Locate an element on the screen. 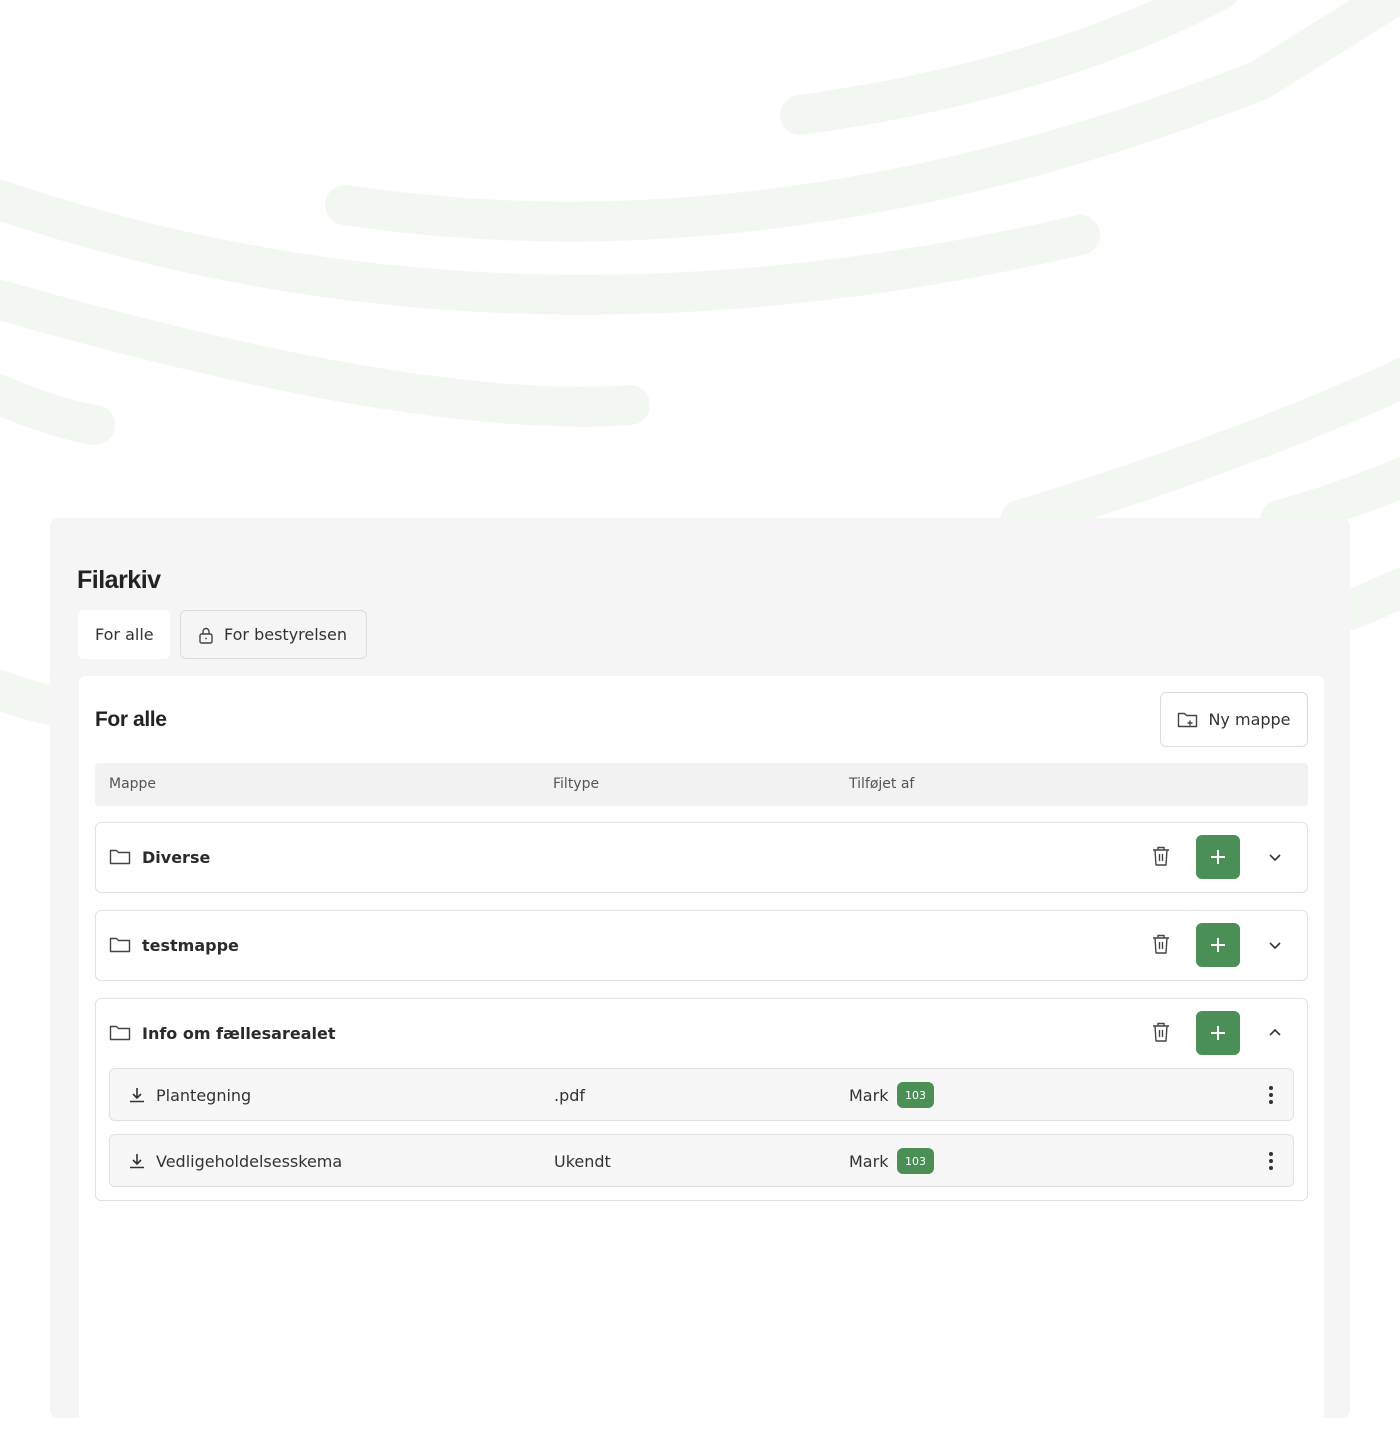 The width and height of the screenshot is (1400, 1436). file-name: Vedligeholdelsesskema is located at coordinates (249, 1161).